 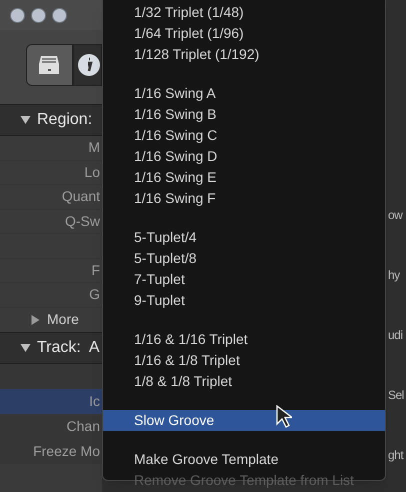 What do you see at coordinates (64, 120) in the screenshot?
I see `section-title: Region:` at bounding box center [64, 120].